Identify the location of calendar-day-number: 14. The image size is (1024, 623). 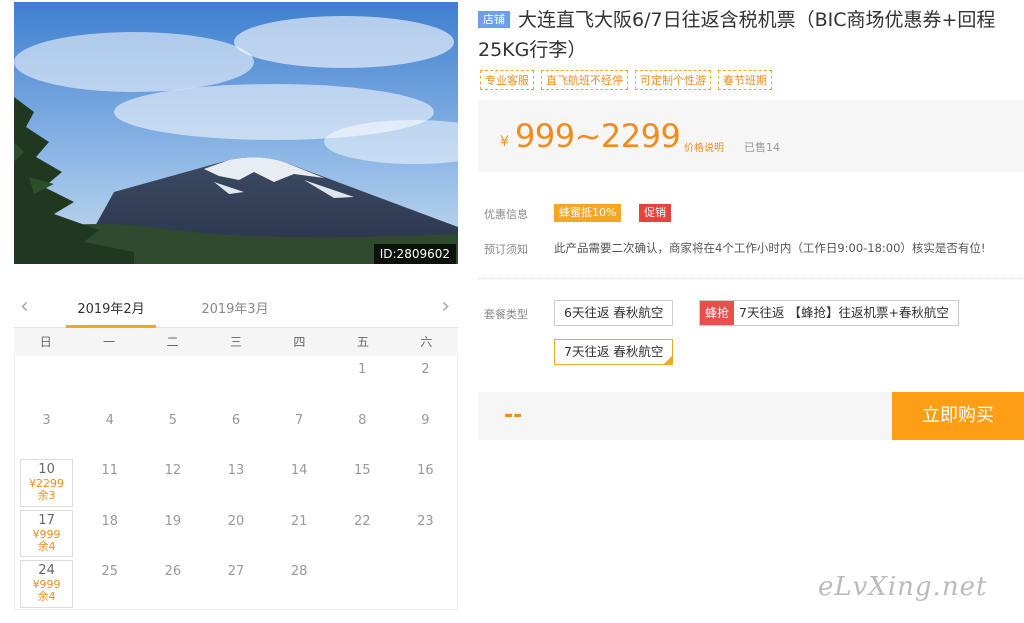
(299, 470).